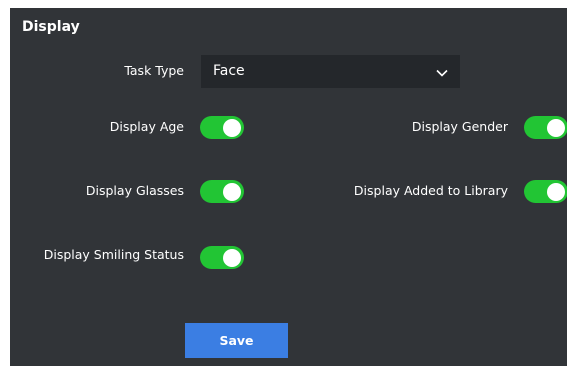 This screenshot has width=567, height=374. Describe the element at coordinates (229, 71) in the screenshot. I see `task-type-value: Face` at that location.